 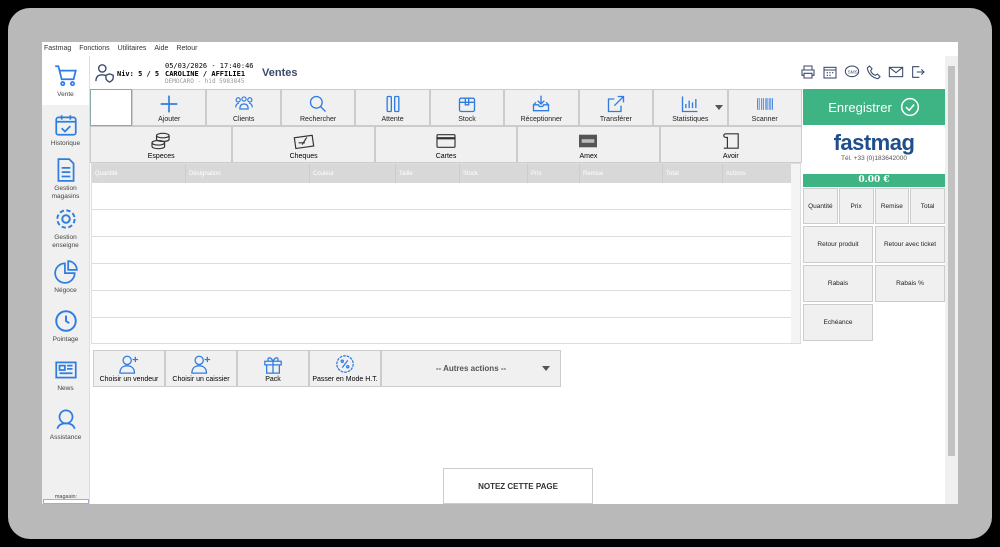 I want to click on magasin-field, so click(x=66, y=501).